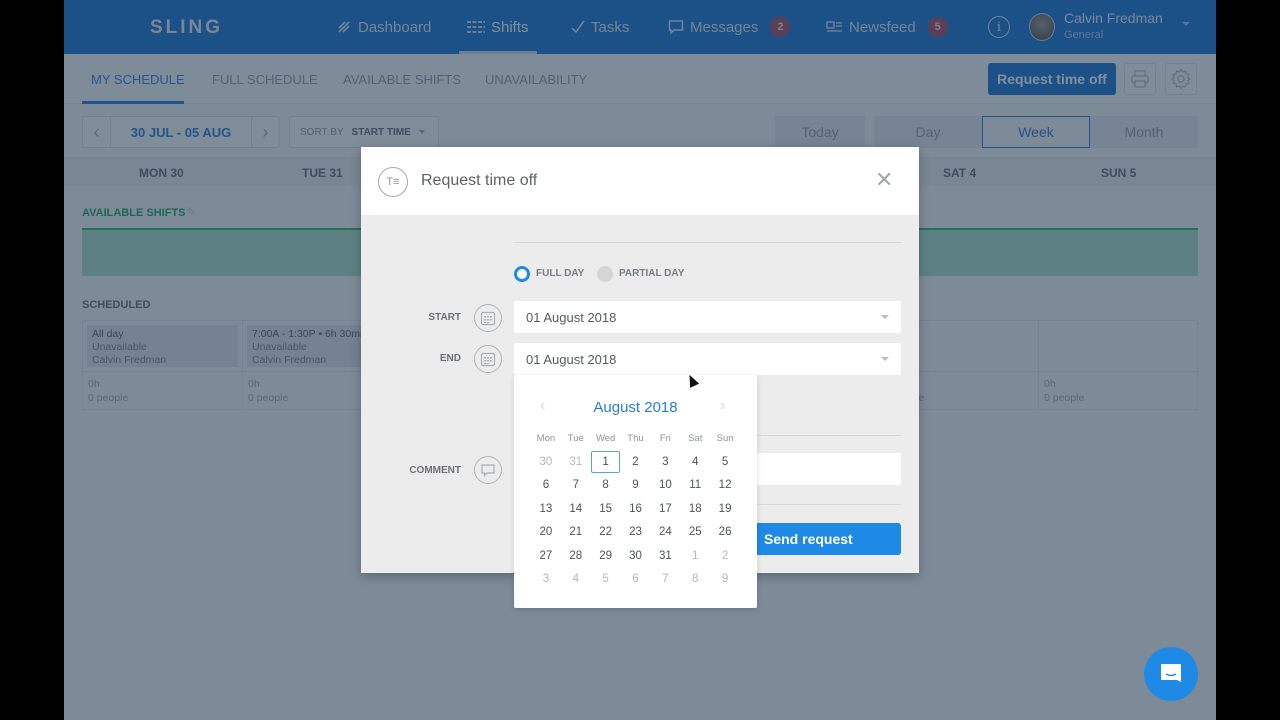  What do you see at coordinates (695, 438) in the screenshot?
I see `weekday-header: Sat` at bounding box center [695, 438].